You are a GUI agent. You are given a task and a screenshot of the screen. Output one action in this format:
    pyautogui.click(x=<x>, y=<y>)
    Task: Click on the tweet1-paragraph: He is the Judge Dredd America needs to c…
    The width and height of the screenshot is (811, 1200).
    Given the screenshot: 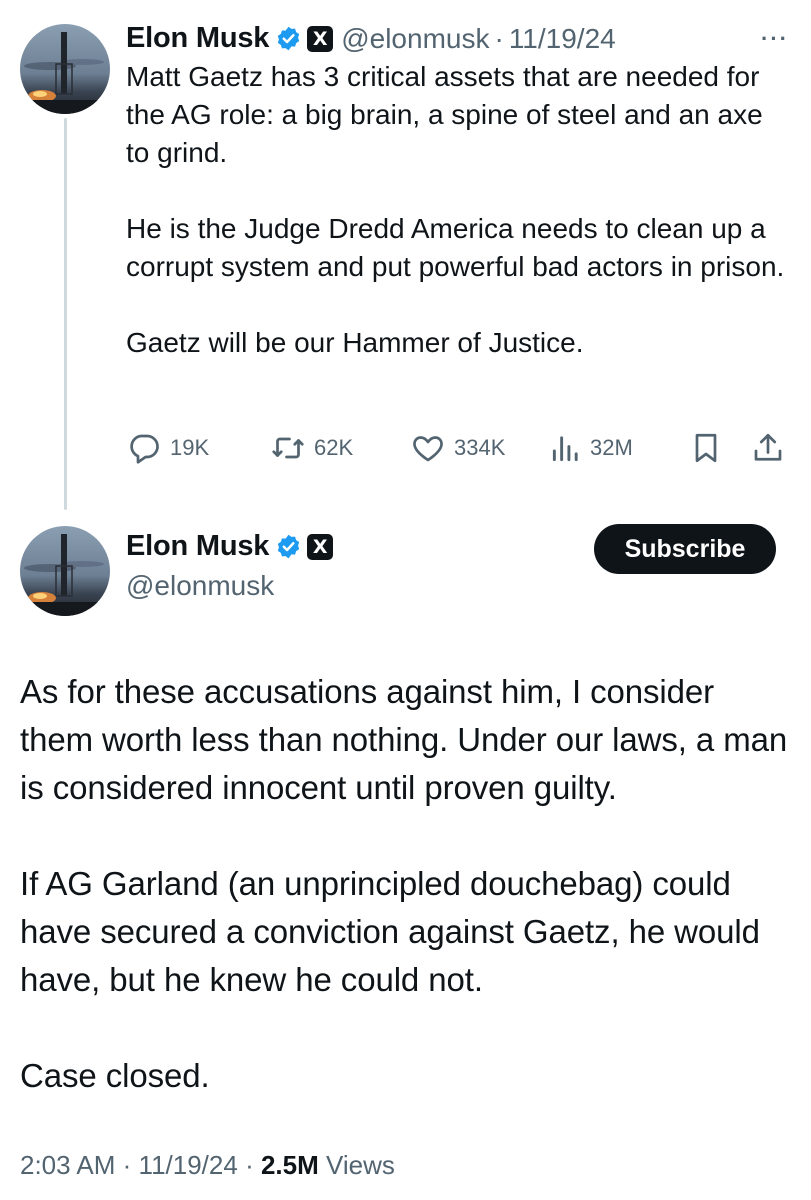 What is the action you would take?
    pyautogui.click(x=455, y=247)
    